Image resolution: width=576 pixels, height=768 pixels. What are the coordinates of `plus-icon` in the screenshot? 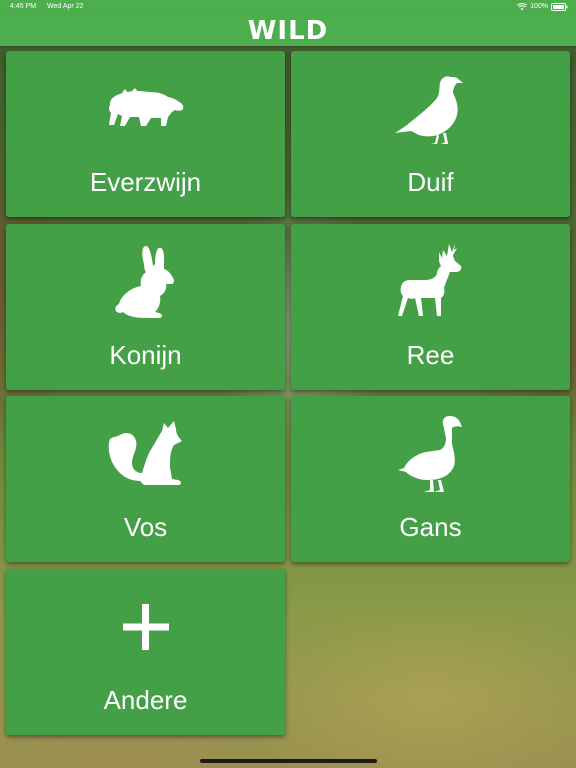 It's located at (145, 627).